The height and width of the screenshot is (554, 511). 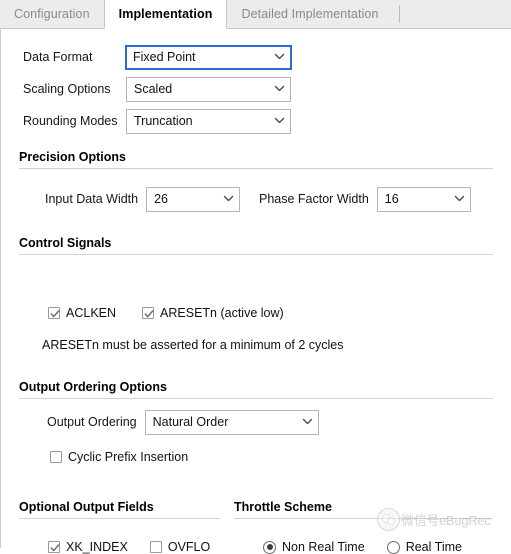 What do you see at coordinates (323, 547) in the screenshot?
I see `non-real-time-label: Non Real Time` at bounding box center [323, 547].